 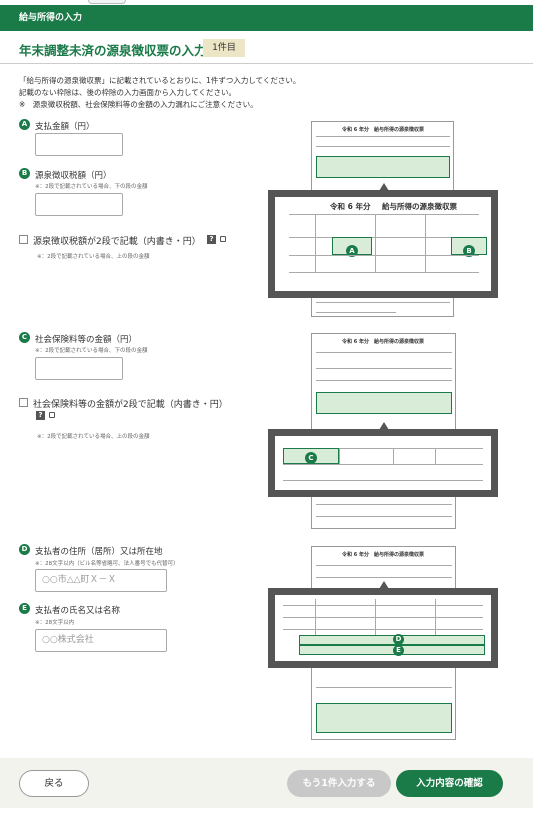 What do you see at coordinates (384, 718) in the screenshot?
I see `highlight-payer-rows` at bounding box center [384, 718].